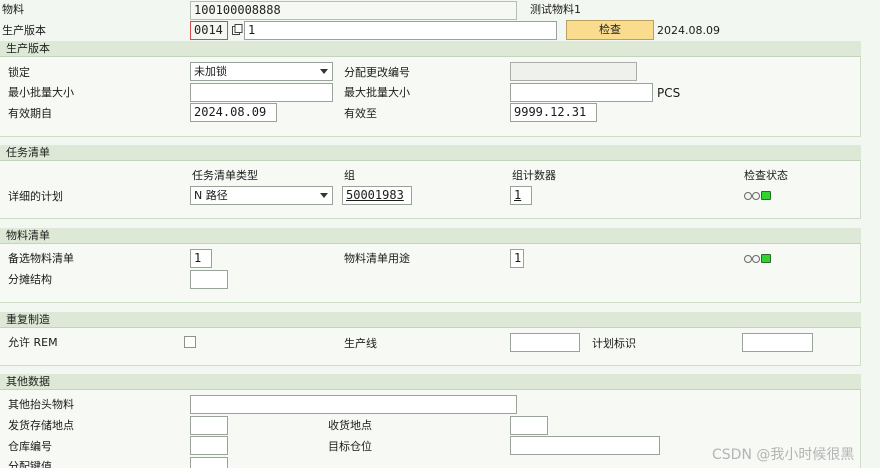  What do you see at coordinates (201, 258) in the screenshot?
I see `alt-bom-field: 1` at bounding box center [201, 258].